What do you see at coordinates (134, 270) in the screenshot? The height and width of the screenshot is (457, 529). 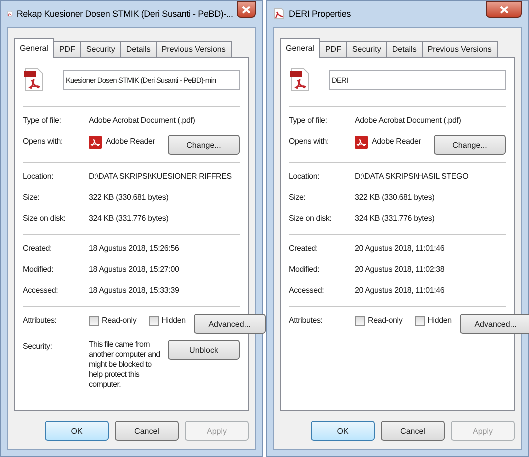 I see `field-value: 18 Agustus 2018, 15:27:00` at bounding box center [134, 270].